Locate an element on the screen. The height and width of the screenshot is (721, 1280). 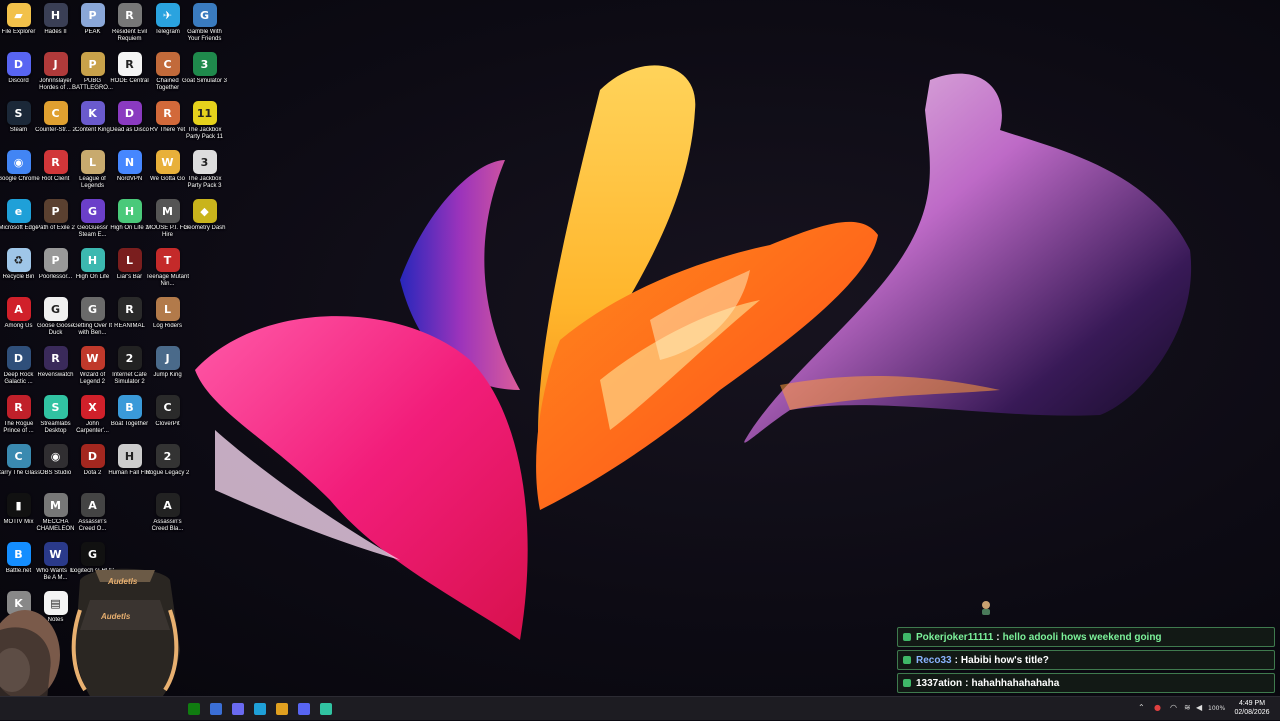
streamlabs-taskbar-icon is located at coordinates (326, 709).